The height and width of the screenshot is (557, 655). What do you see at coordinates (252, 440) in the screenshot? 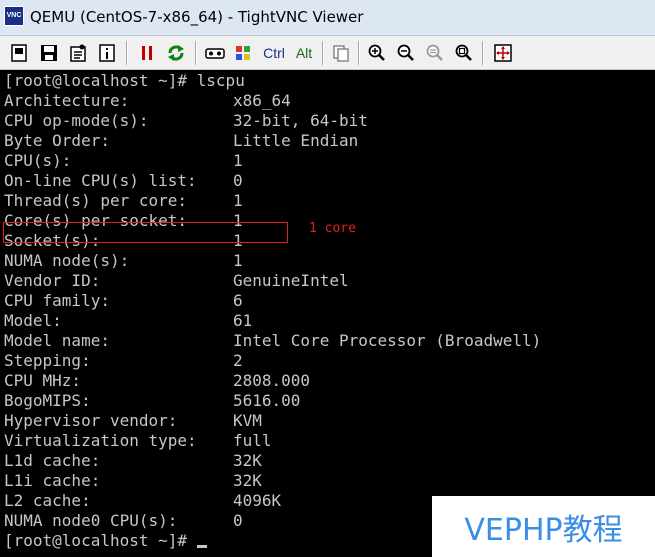
I see `row-value: full` at bounding box center [252, 440].